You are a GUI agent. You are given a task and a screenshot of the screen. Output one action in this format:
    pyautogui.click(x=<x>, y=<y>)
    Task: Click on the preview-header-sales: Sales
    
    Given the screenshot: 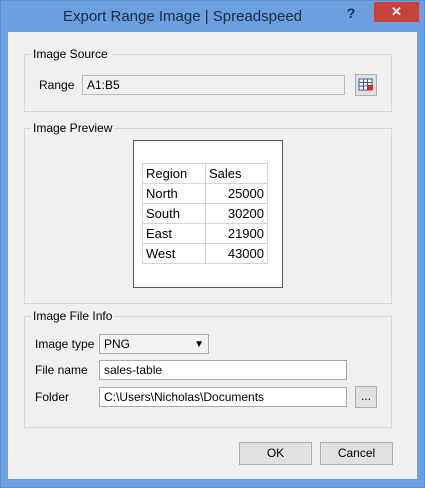 What is the action you would take?
    pyautogui.click(x=236, y=173)
    